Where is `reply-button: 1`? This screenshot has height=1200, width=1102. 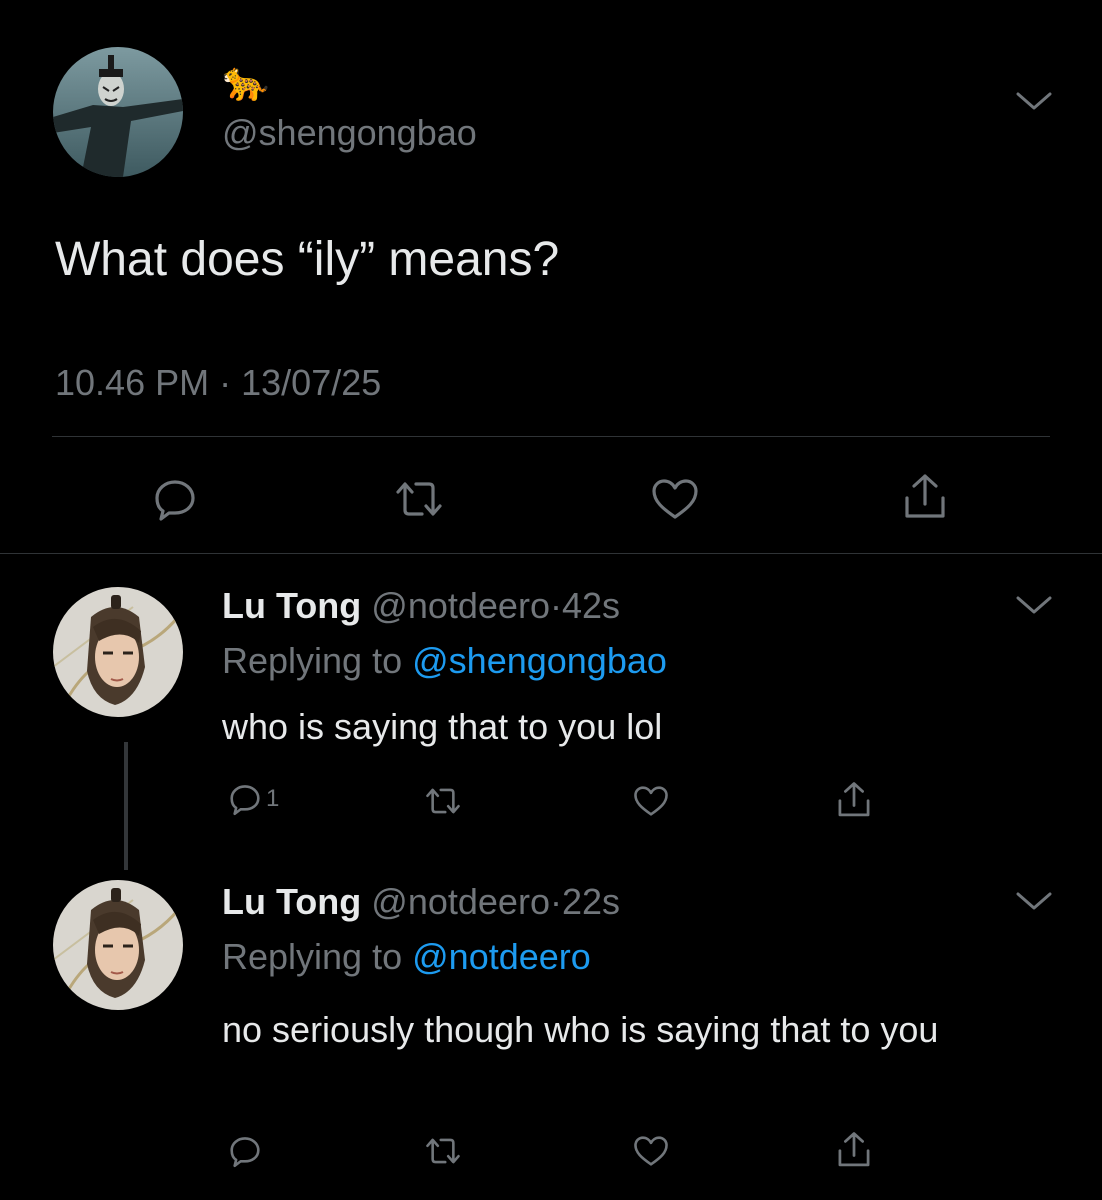 reply-button: 1 is located at coordinates (253, 799).